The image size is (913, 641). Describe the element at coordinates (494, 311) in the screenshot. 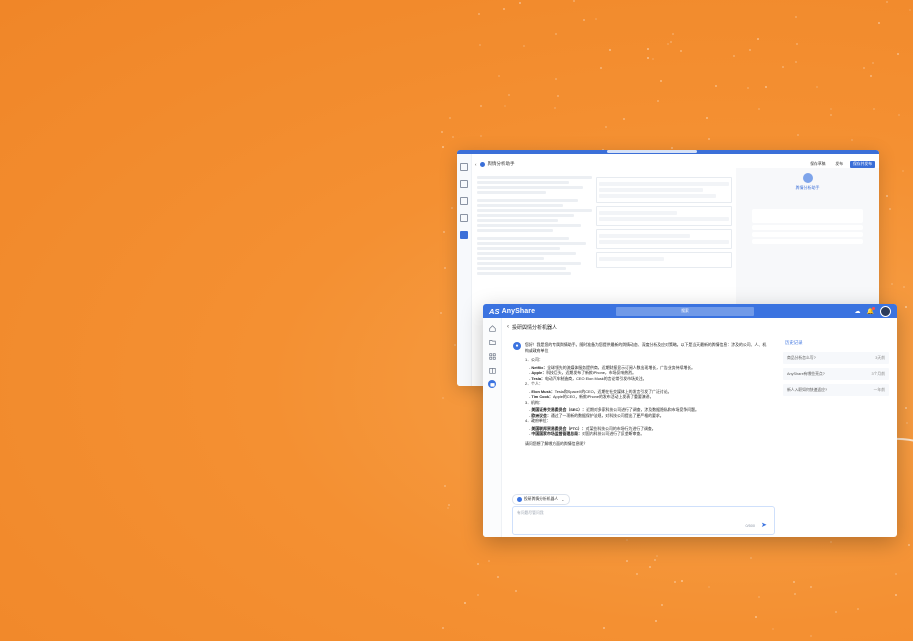

I see `logo-icon: AS` at that location.